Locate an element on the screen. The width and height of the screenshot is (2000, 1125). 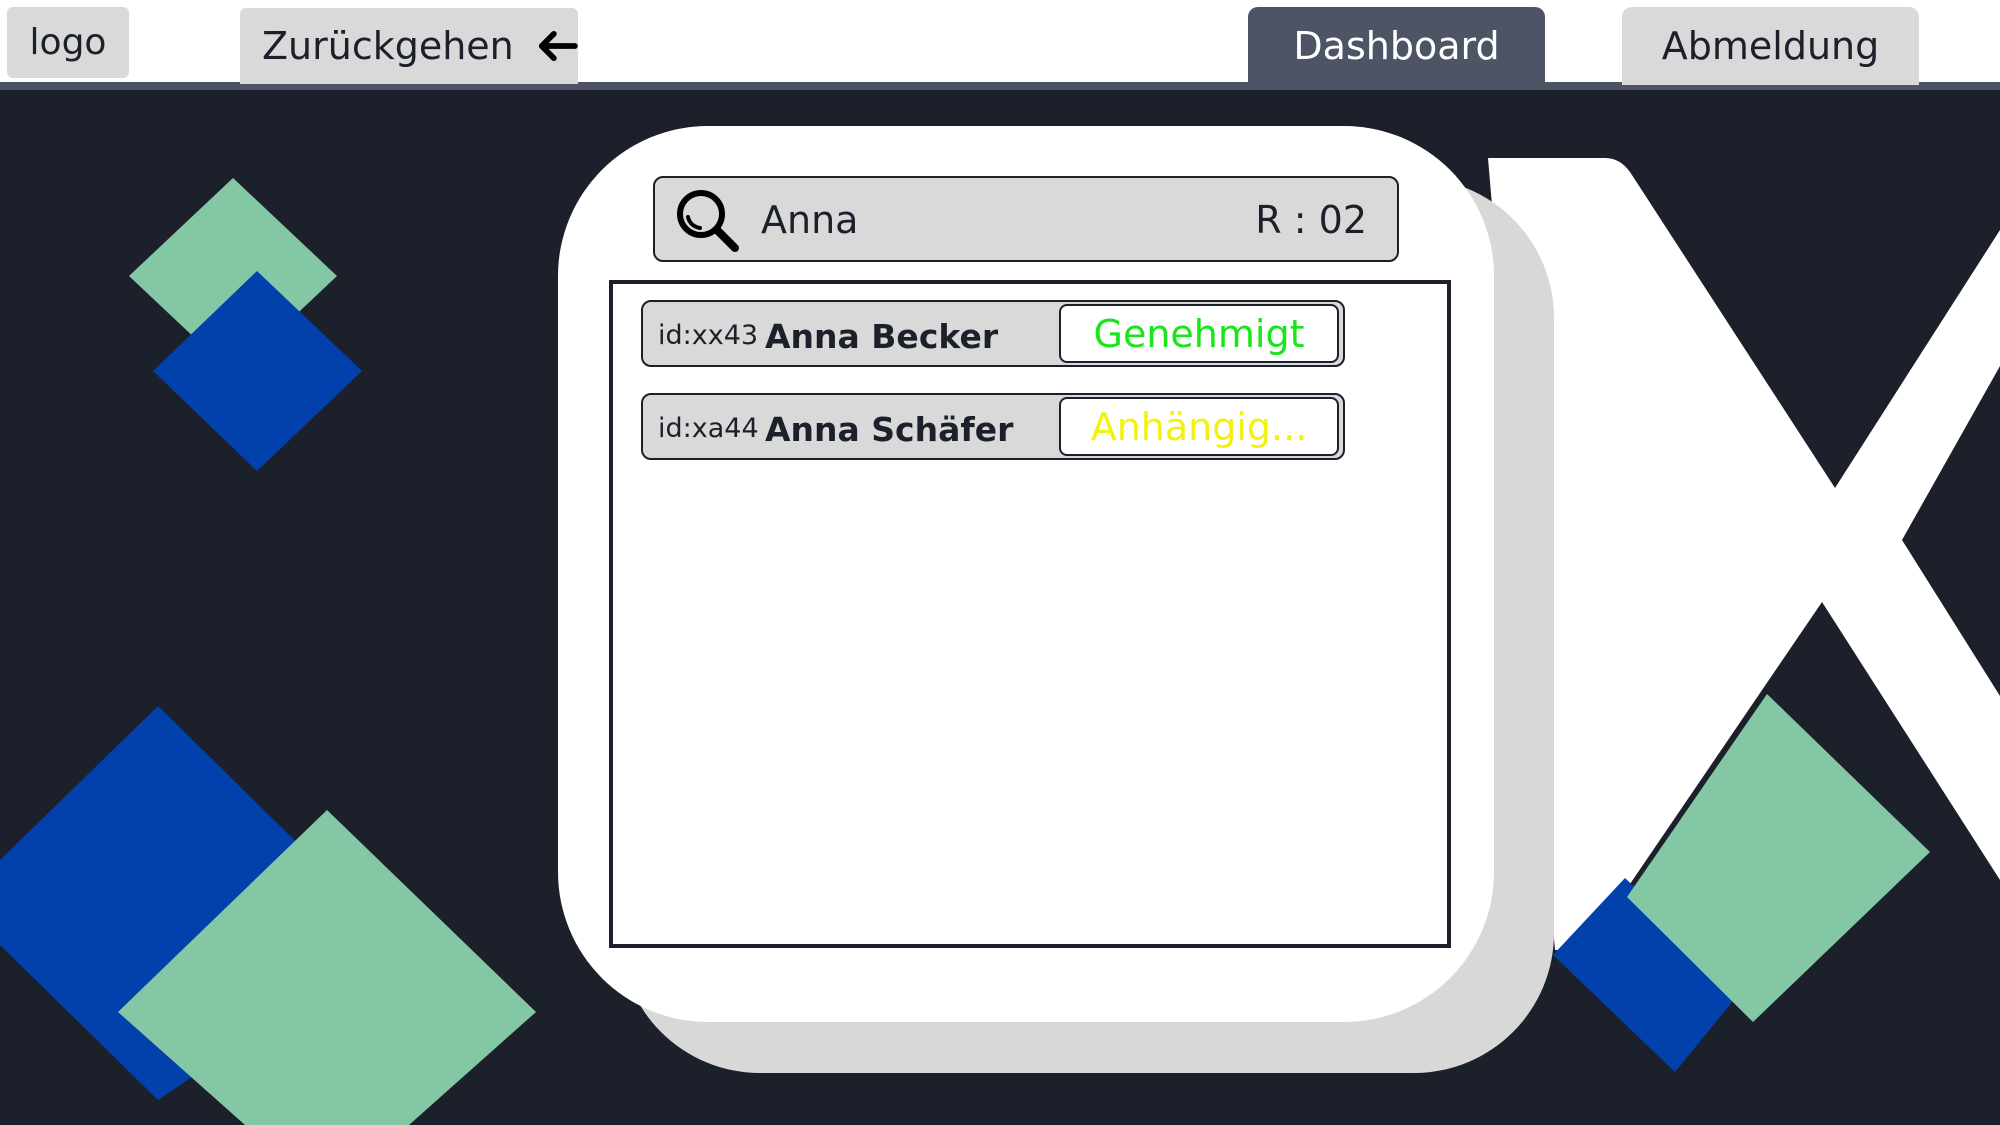
logo-button: logo is located at coordinates (68, 42).